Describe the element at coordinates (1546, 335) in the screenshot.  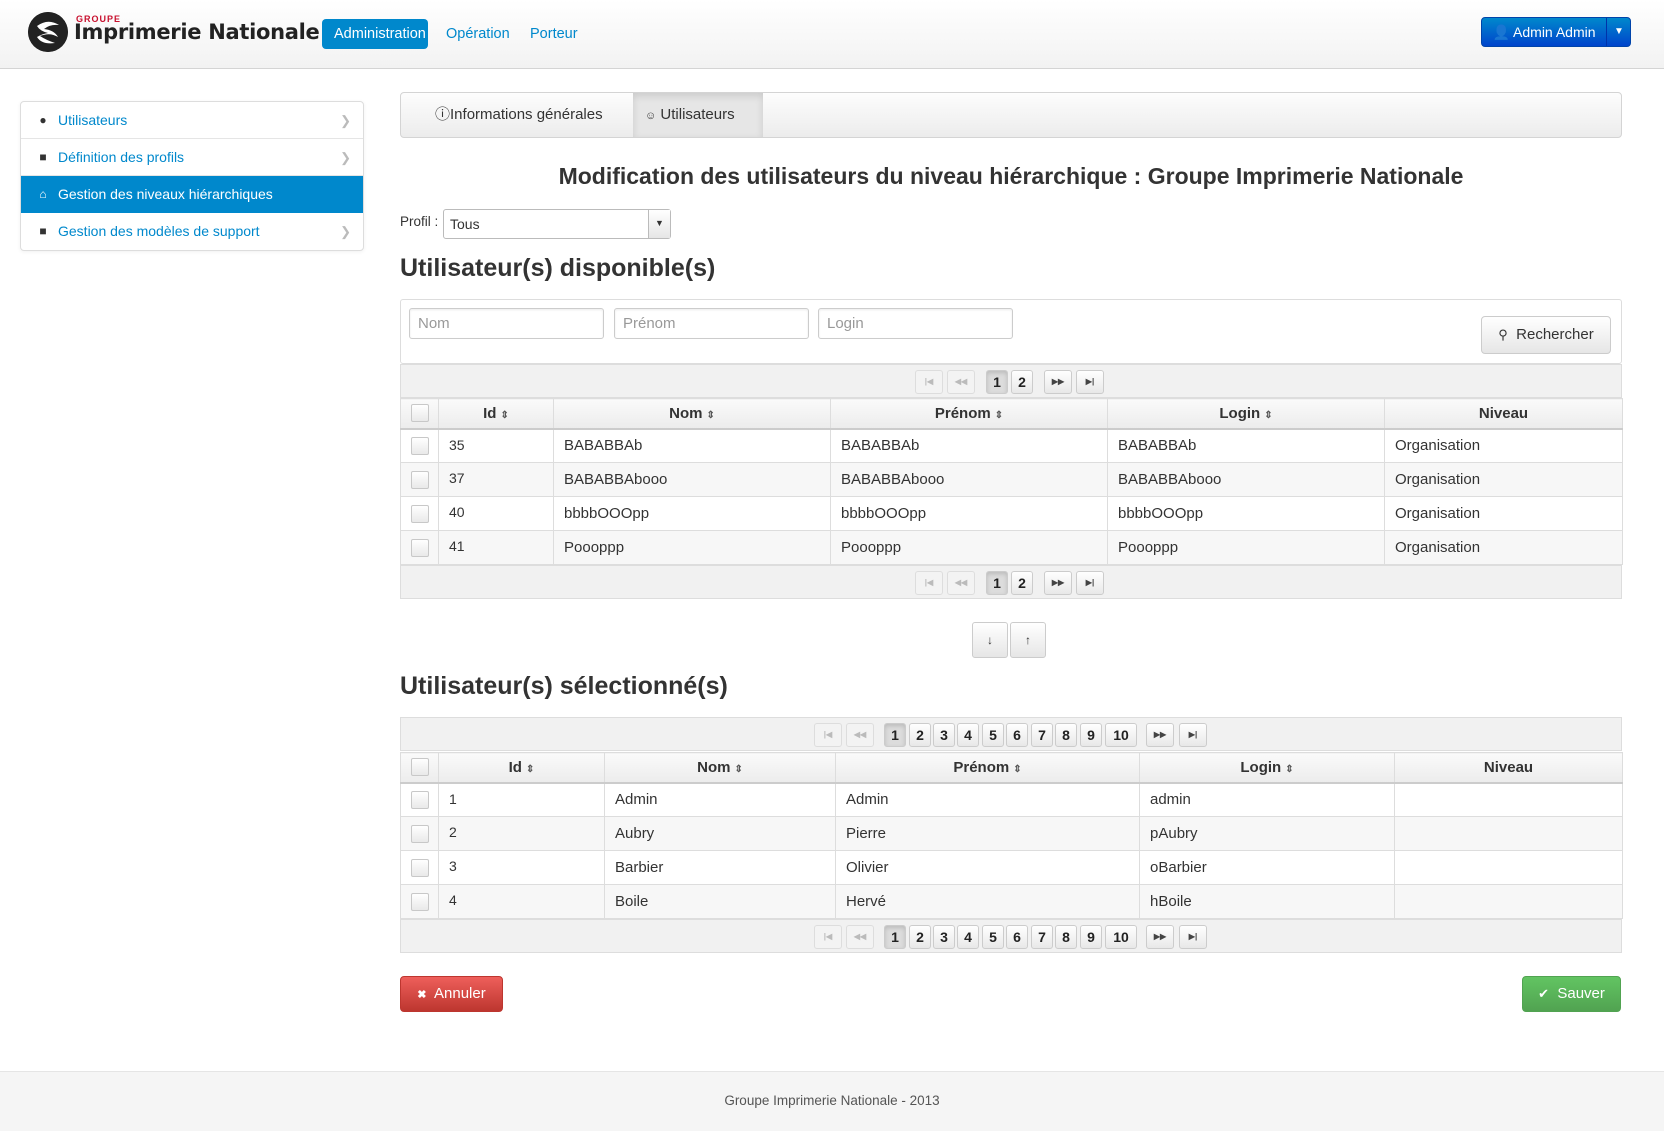
I see `search-button: ⚲ Rechercher` at that location.